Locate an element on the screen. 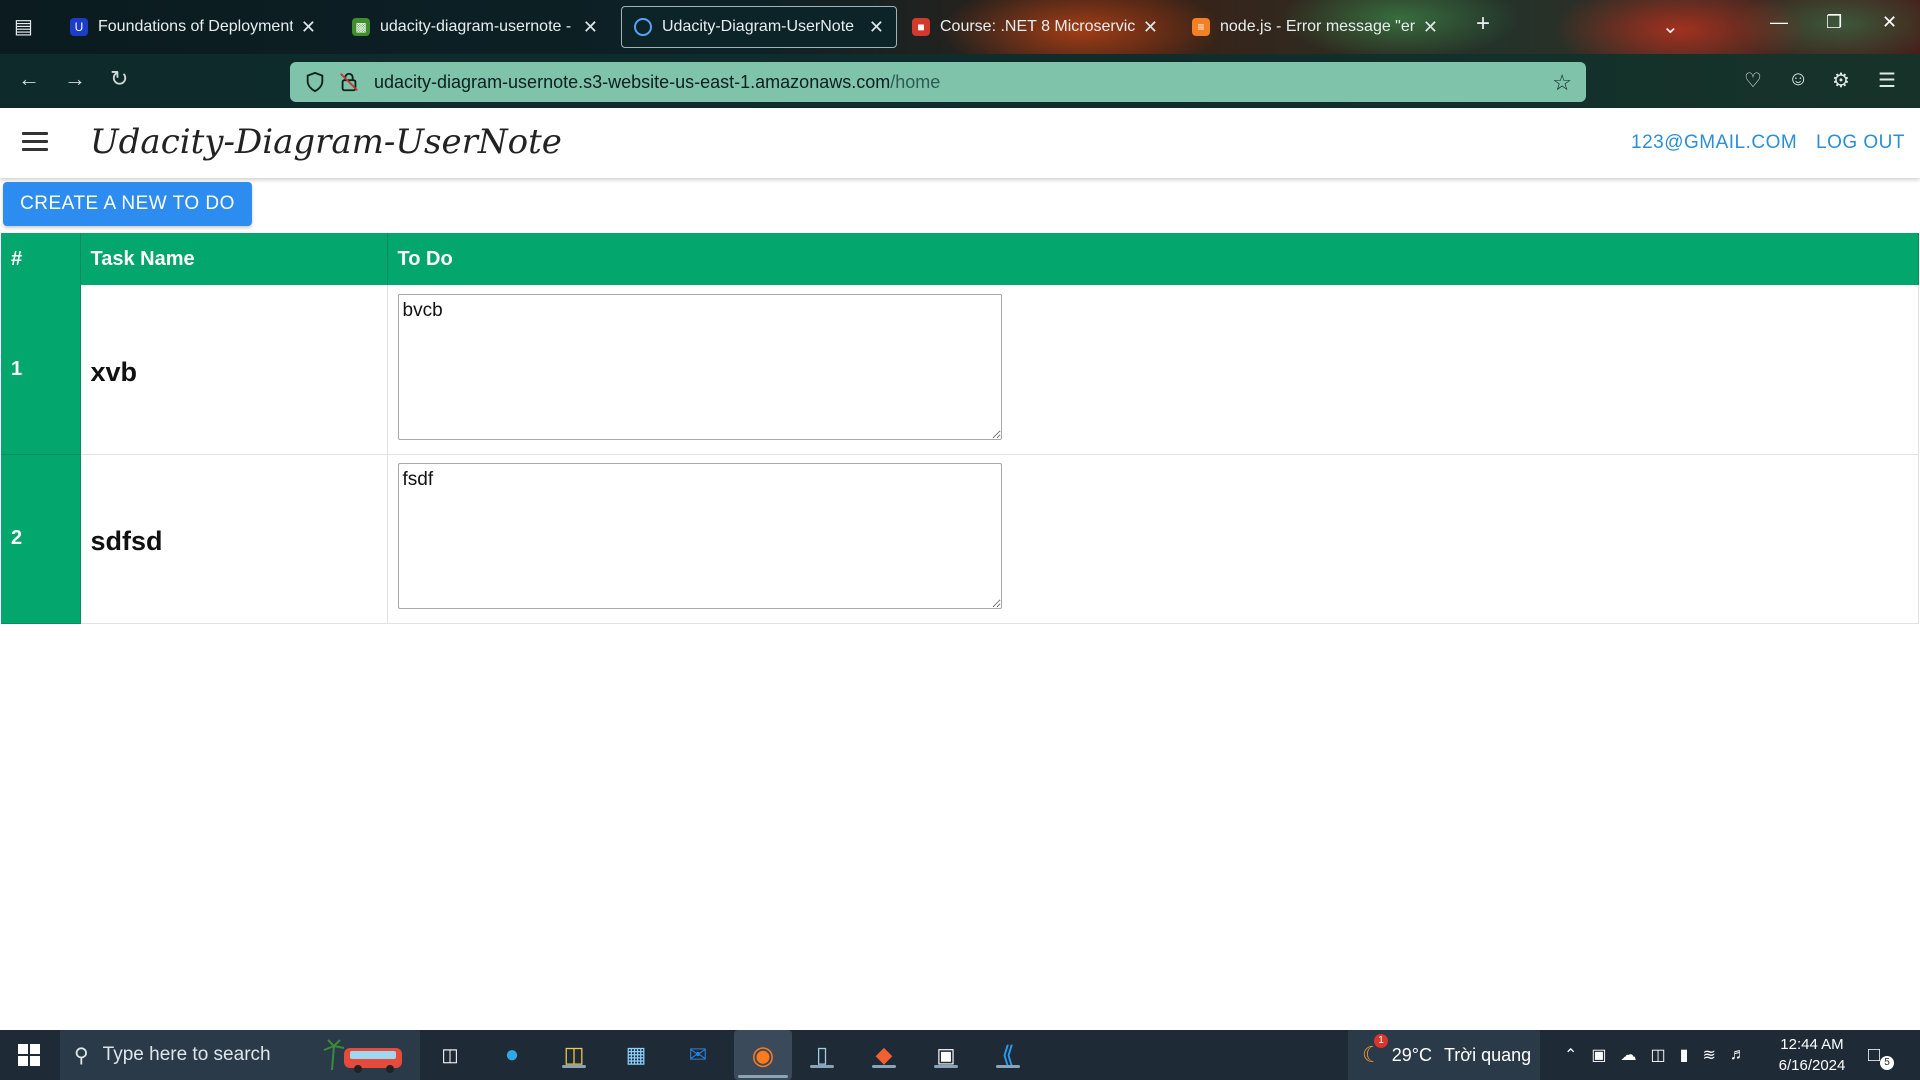  menu-icon: ☰ is located at coordinates (1887, 80).